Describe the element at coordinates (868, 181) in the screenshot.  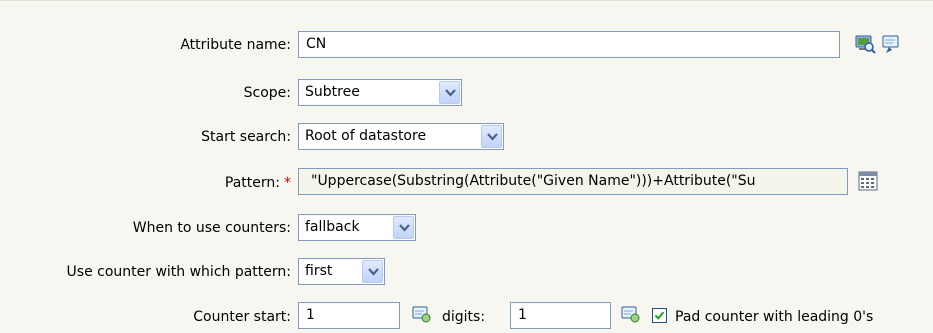
I see `pattern-builder-icon` at that location.